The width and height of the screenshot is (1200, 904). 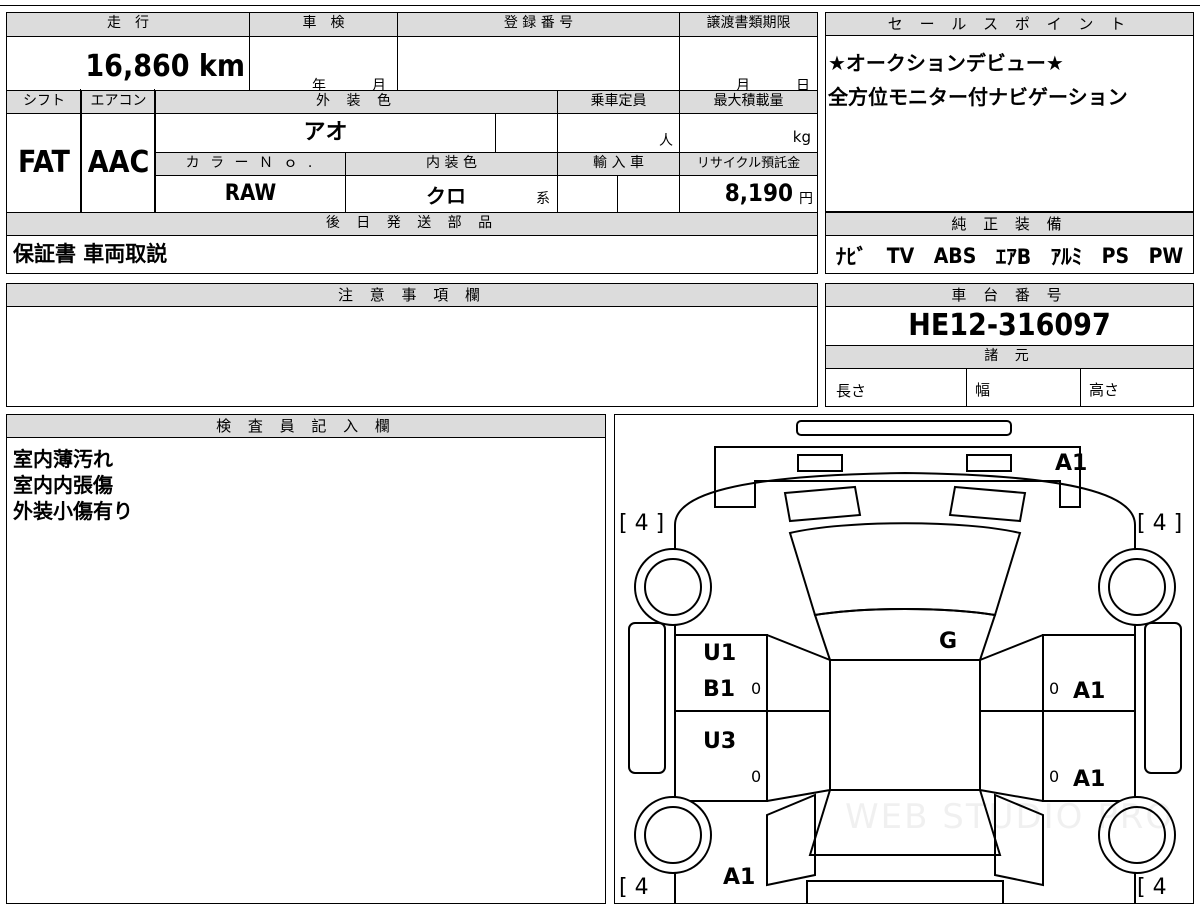 I want to click on exterior-color-label: 外 装 色, so click(x=356, y=102).